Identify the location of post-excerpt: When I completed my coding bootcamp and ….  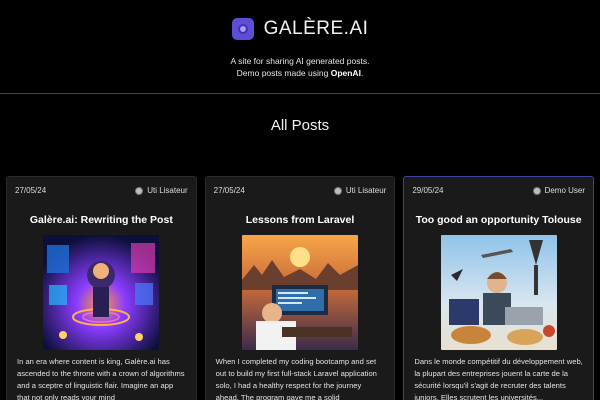
(296, 378).